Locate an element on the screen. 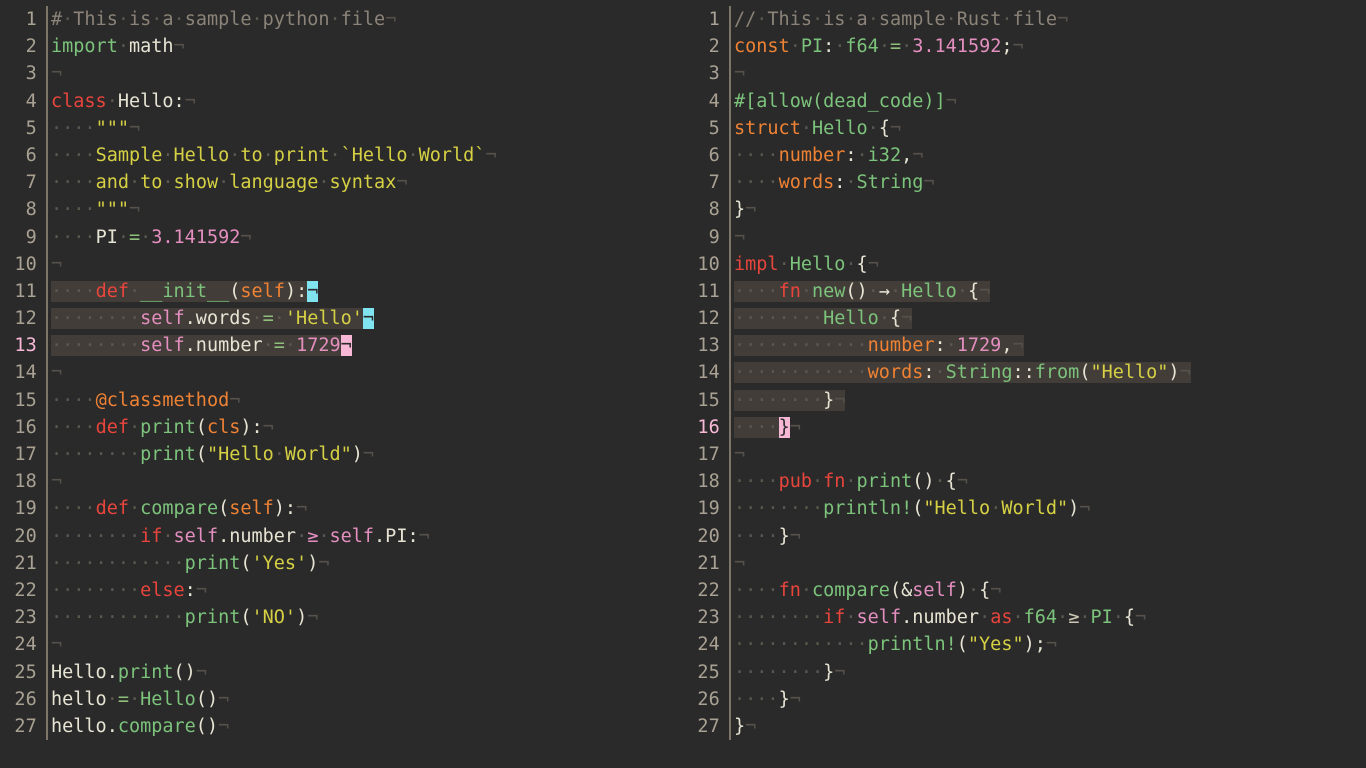  line-content: ····PI·=·3.141592¬ is located at coordinates (365, 237).